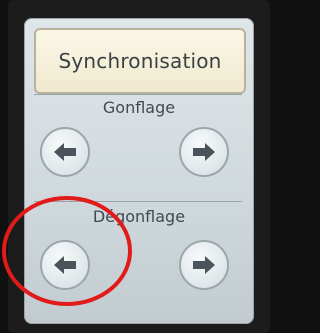 The height and width of the screenshot is (333, 320). Describe the element at coordinates (138, 94) in the screenshot. I see `divider` at that location.